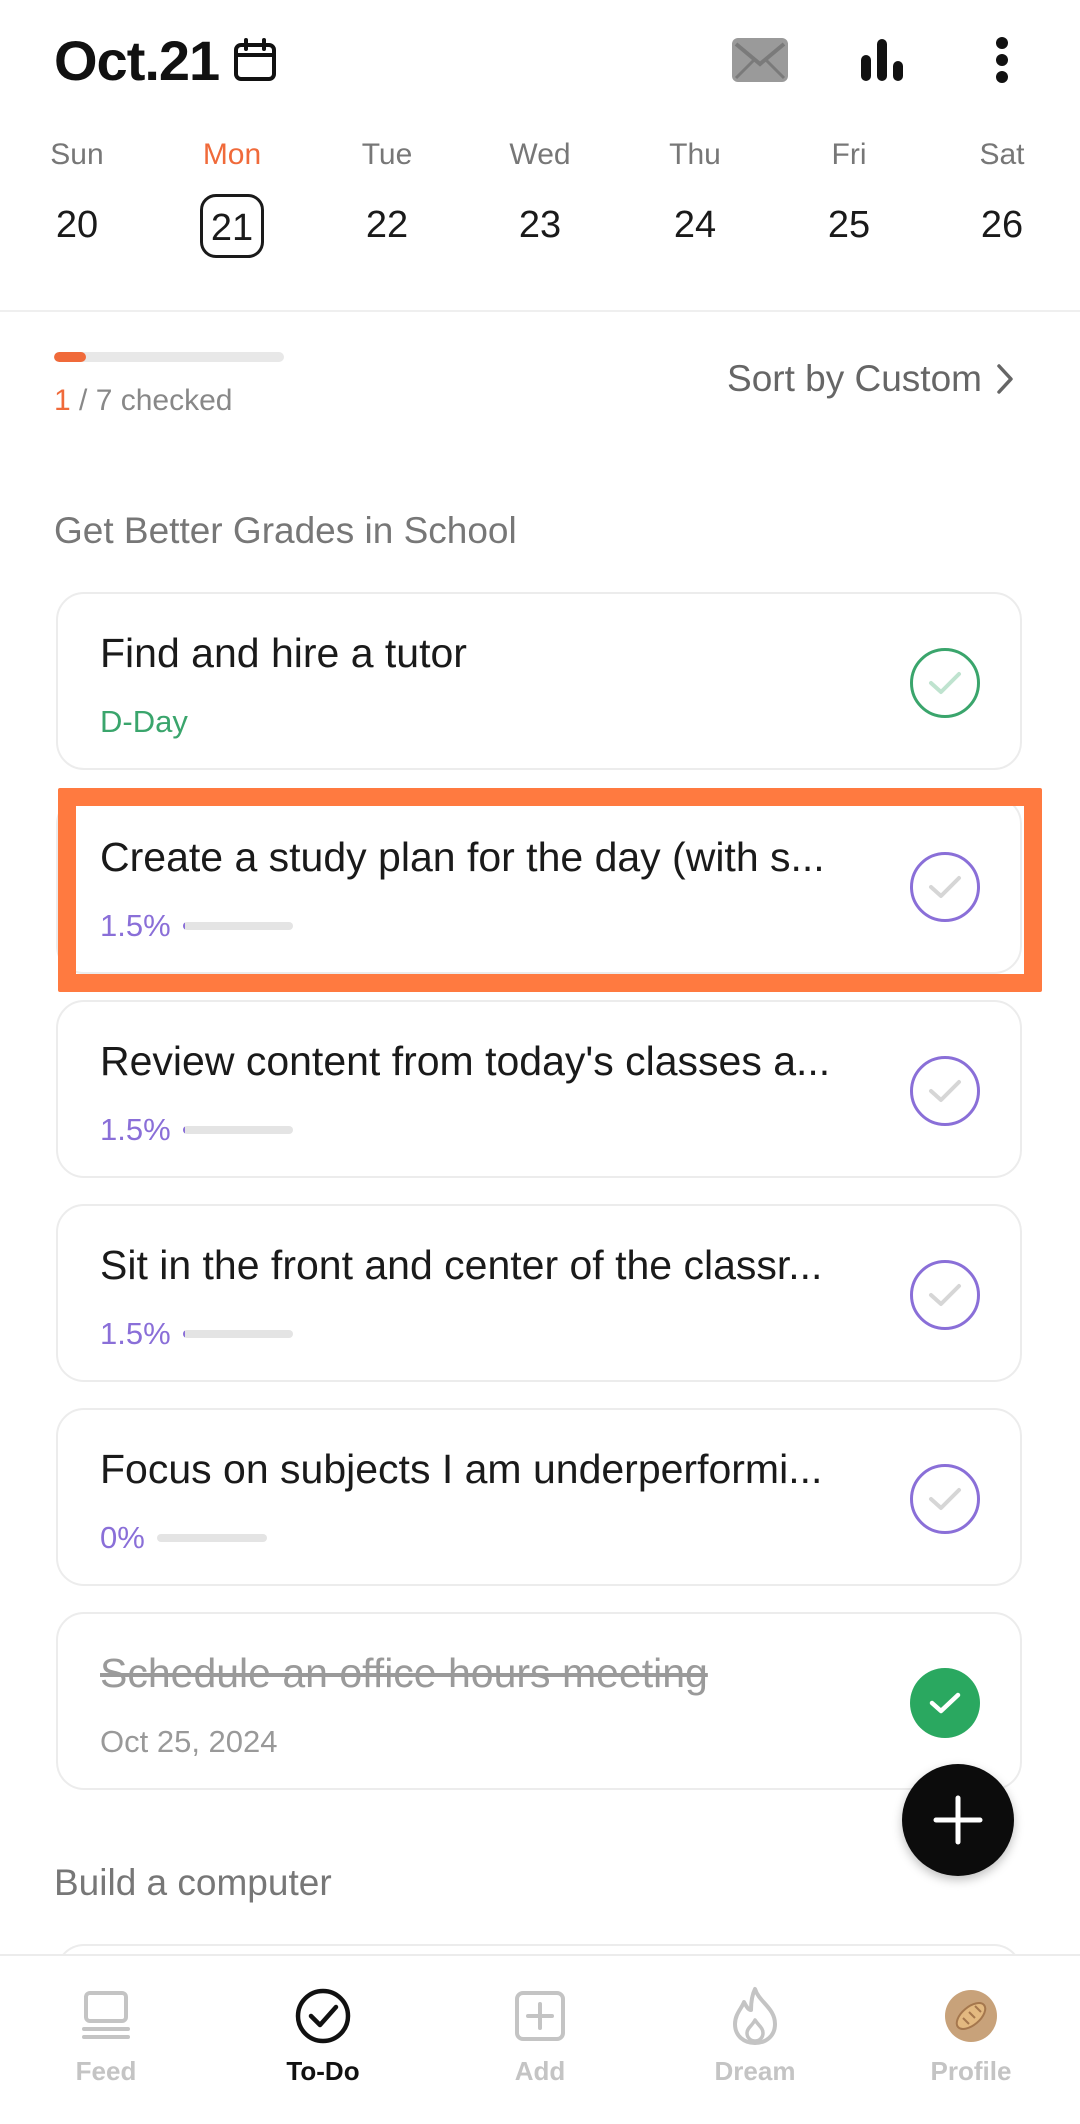 The width and height of the screenshot is (1080, 2124). I want to click on day-name: Mon, so click(232, 154).